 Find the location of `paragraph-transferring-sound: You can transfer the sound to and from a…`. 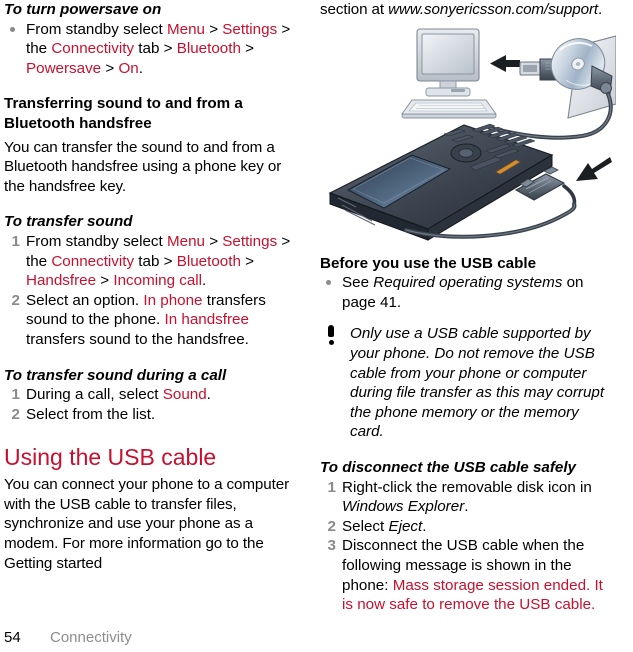

paragraph-transferring-sound: You can transfer the sound to and from a… is located at coordinates (143, 166).